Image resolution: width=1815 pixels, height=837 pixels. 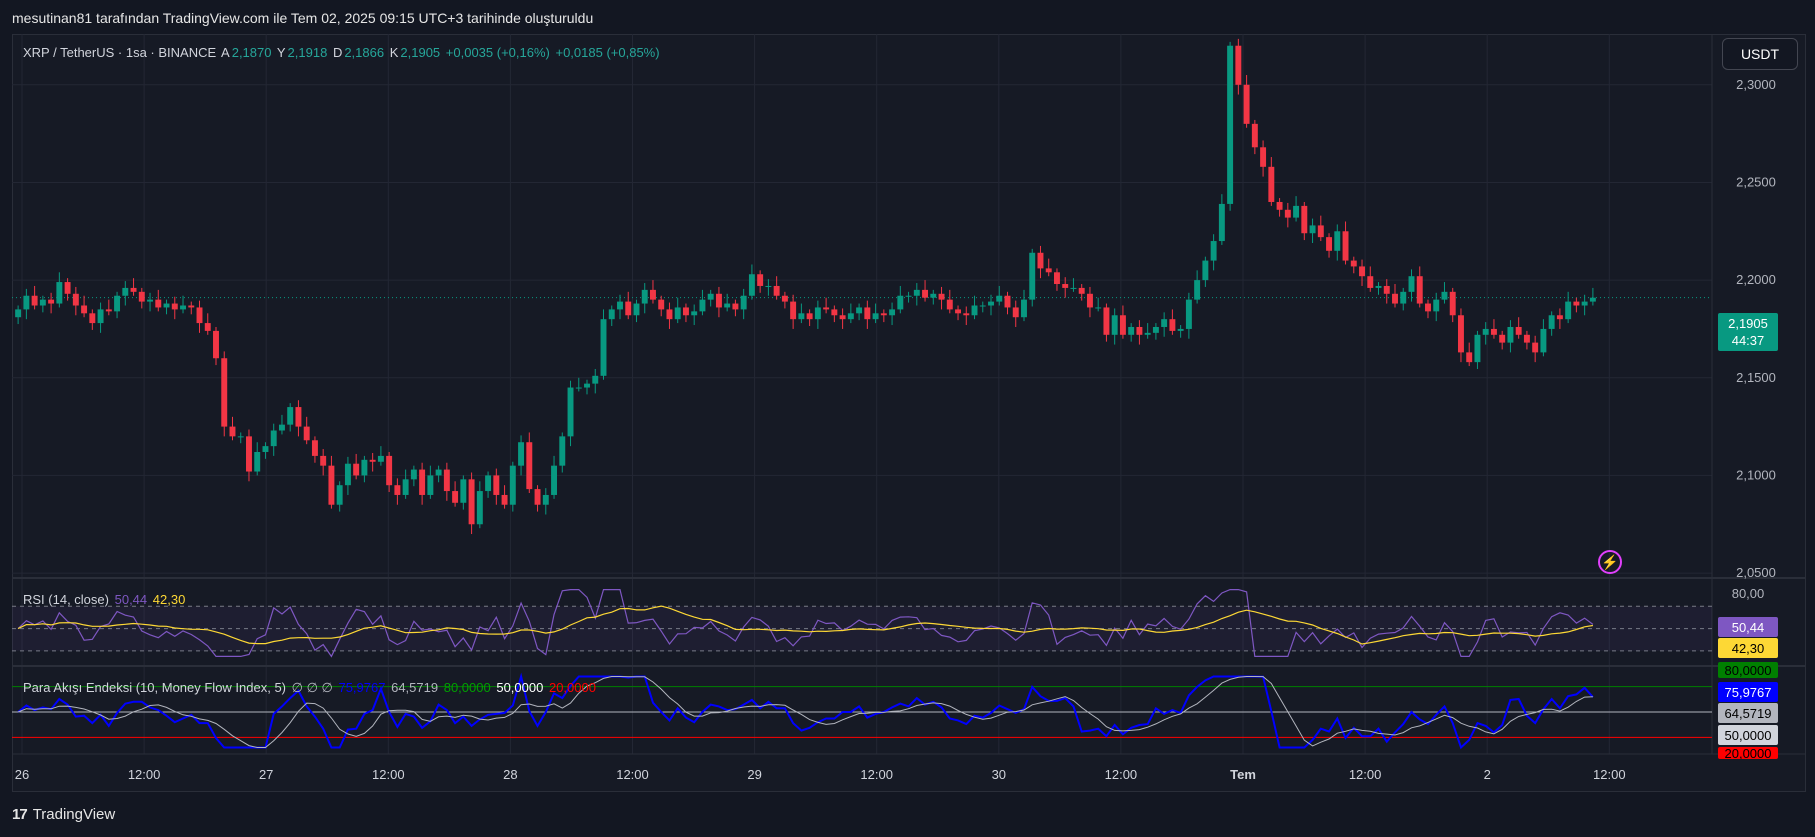 What do you see at coordinates (1748, 627) in the screenshot?
I see `rsi-value-tag: 50,44` at bounding box center [1748, 627].